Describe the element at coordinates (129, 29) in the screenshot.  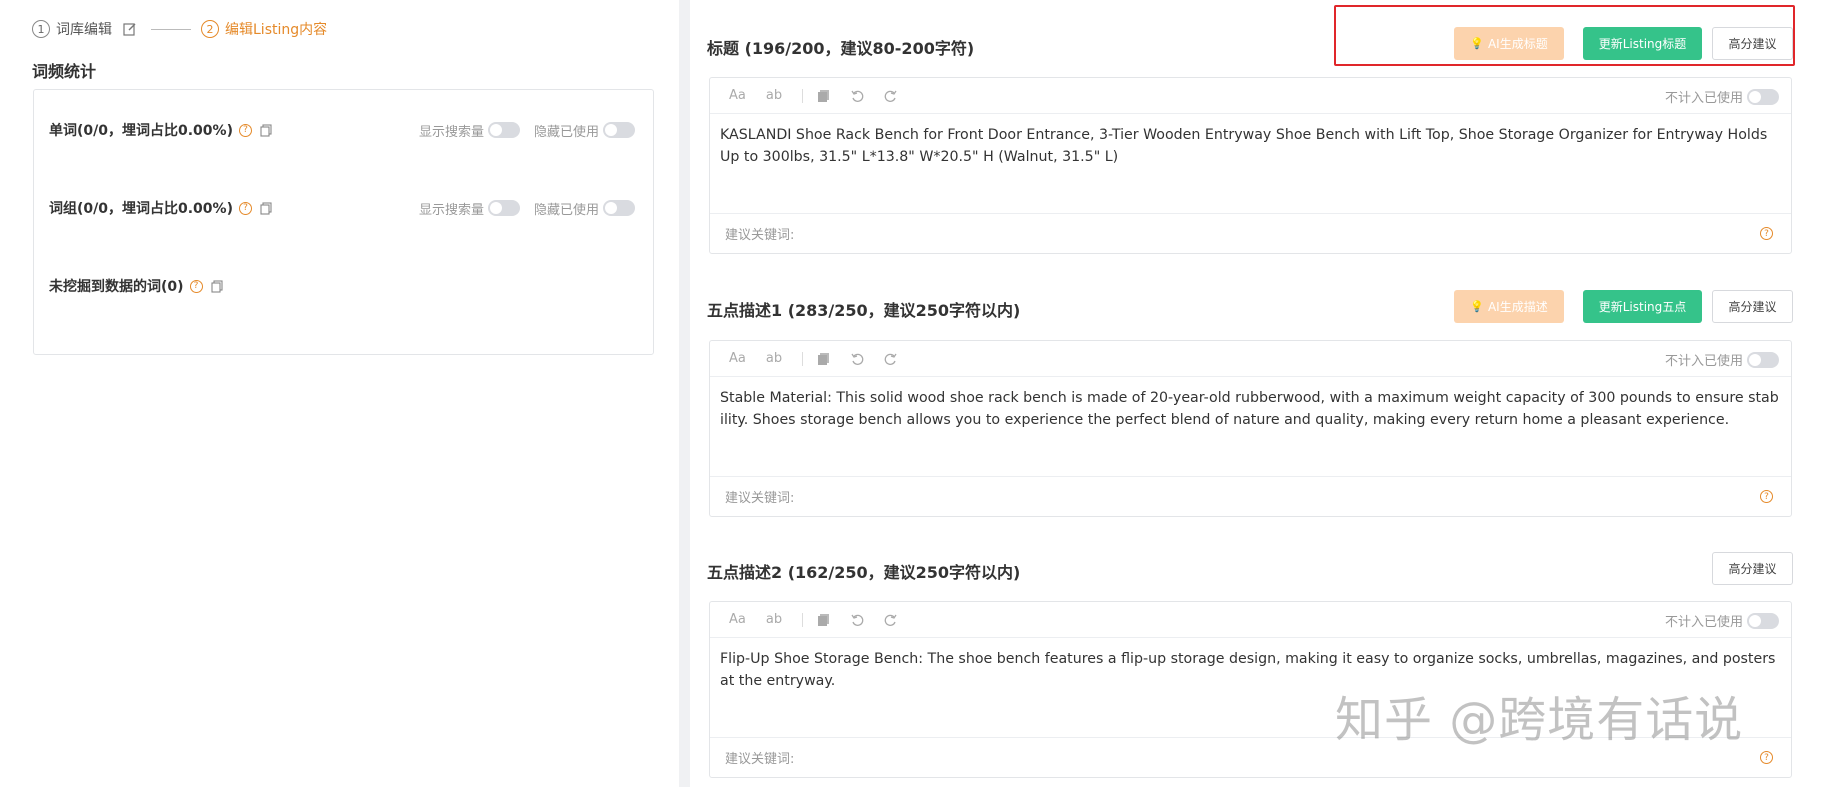
I see `edit-icon` at that location.